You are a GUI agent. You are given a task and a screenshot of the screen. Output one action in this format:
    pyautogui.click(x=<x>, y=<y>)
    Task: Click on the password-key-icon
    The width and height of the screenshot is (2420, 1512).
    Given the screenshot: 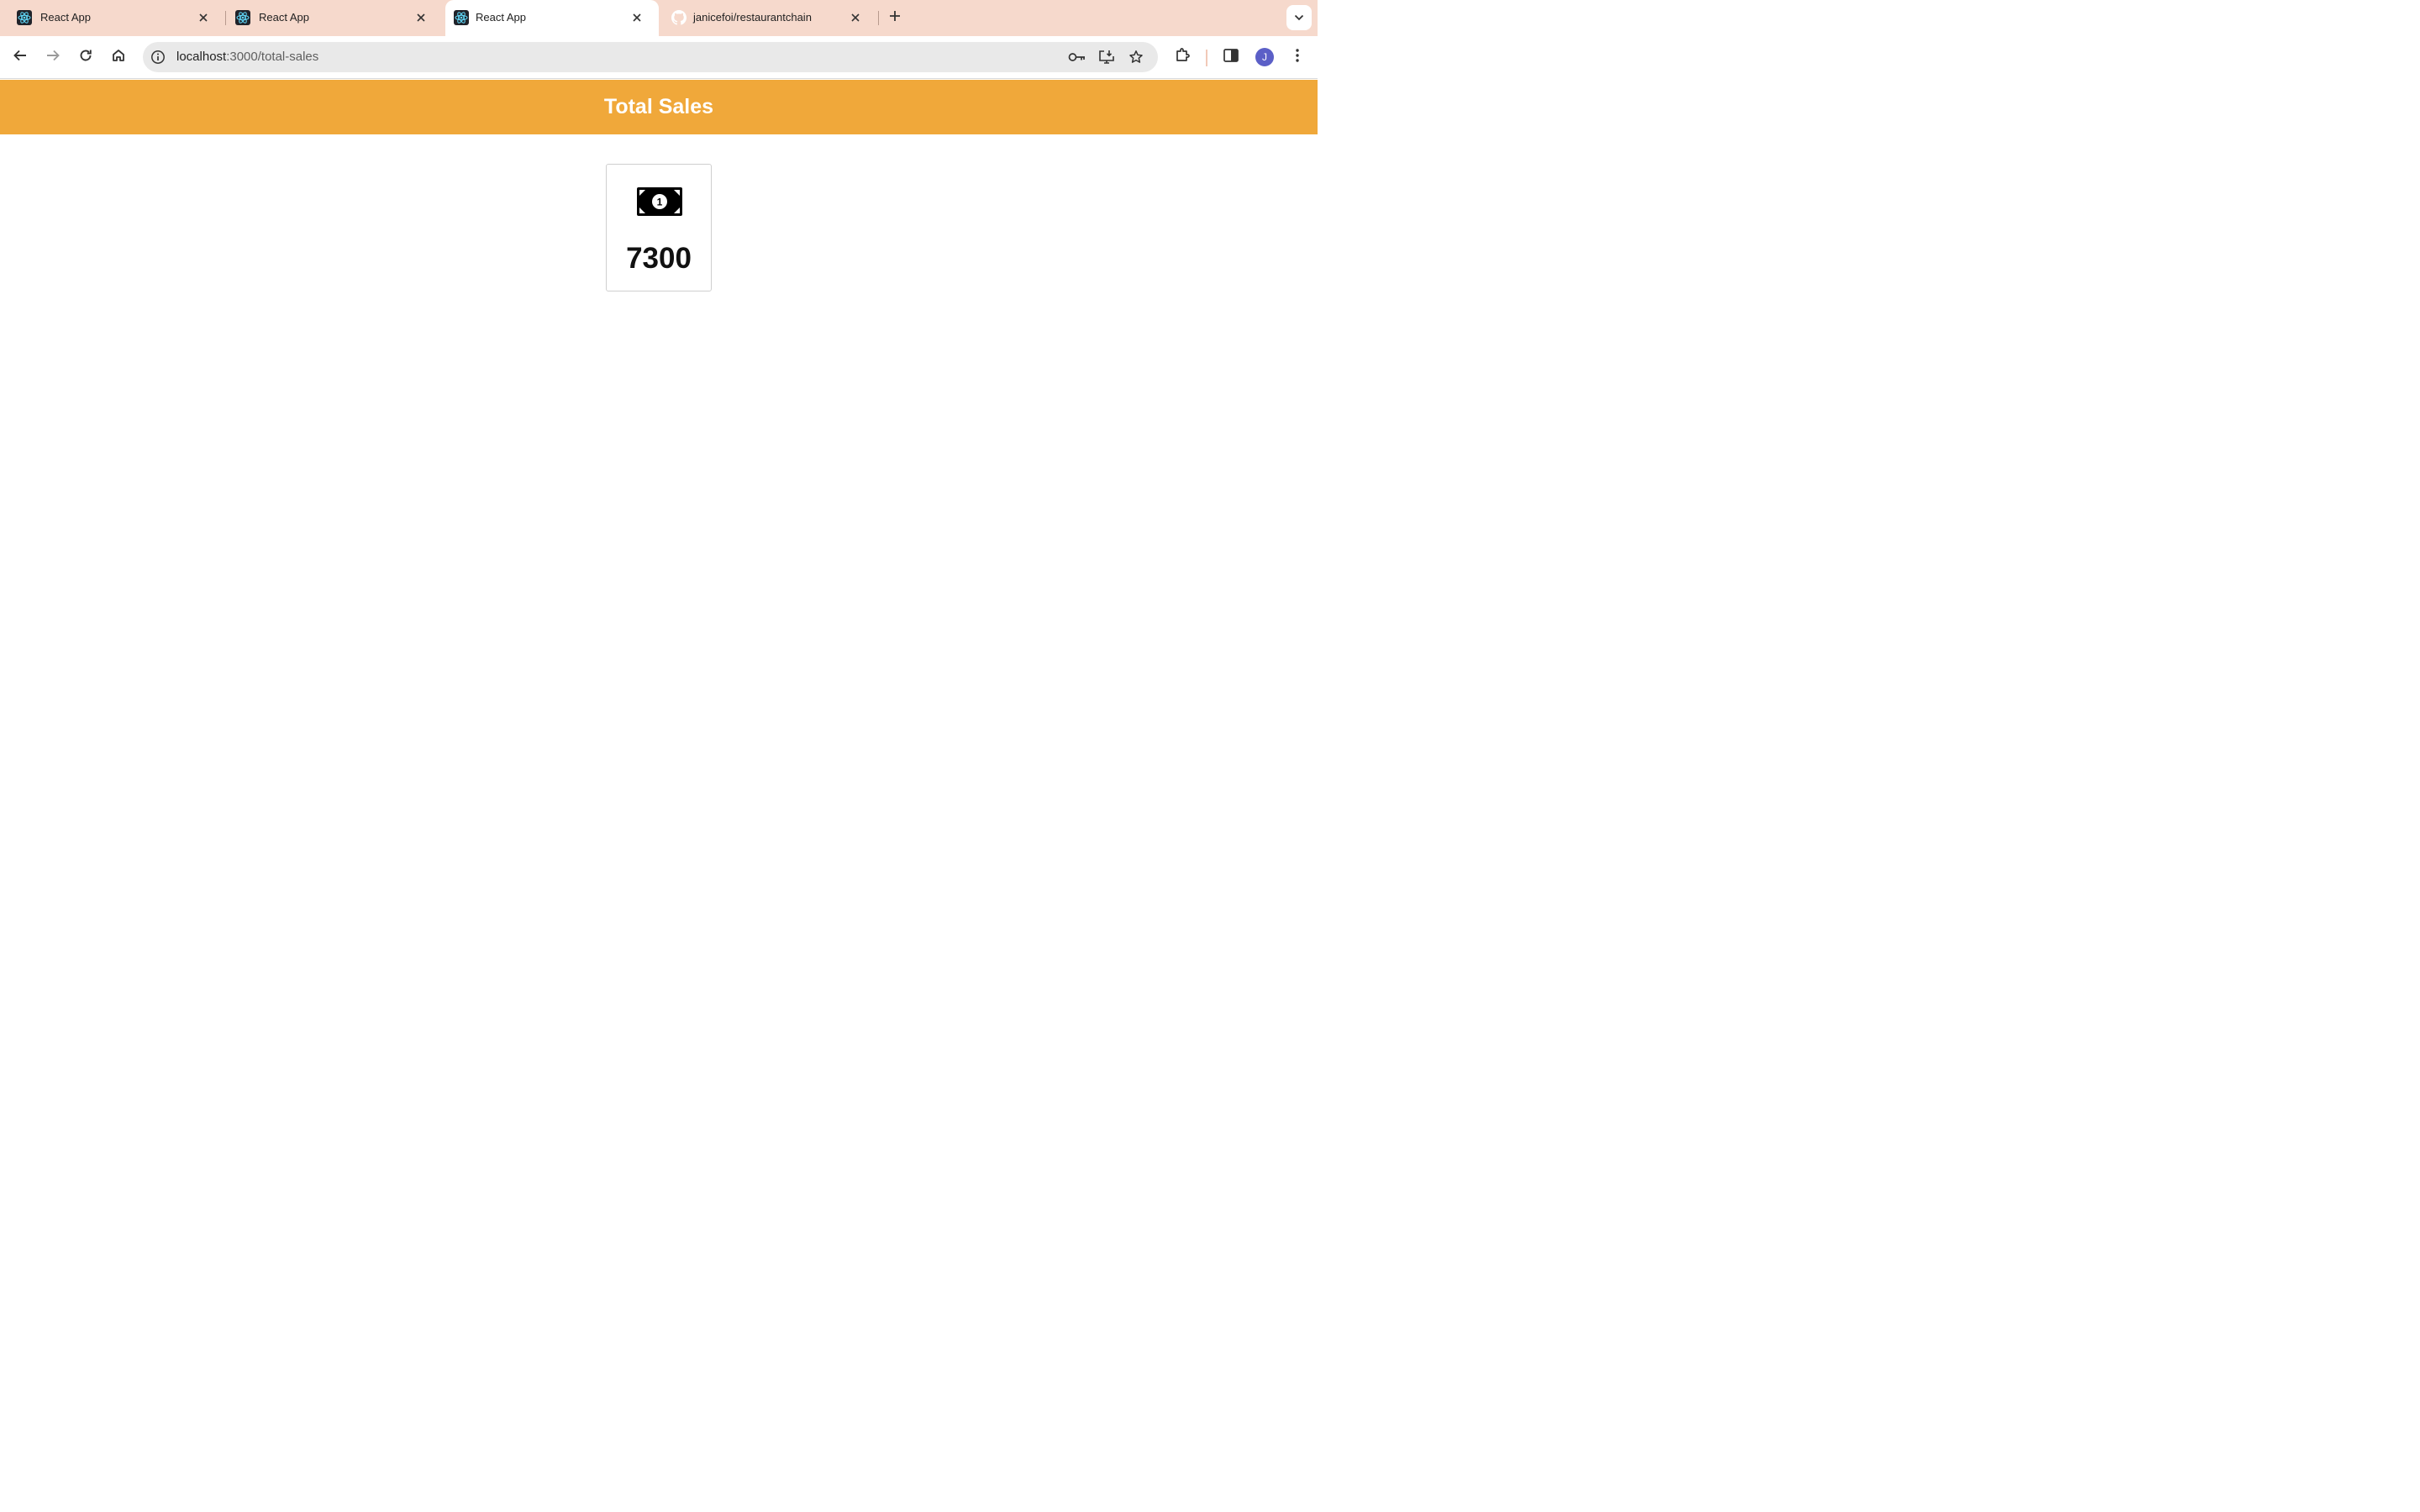 What is the action you would take?
    pyautogui.click(x=1077, y=57)
    